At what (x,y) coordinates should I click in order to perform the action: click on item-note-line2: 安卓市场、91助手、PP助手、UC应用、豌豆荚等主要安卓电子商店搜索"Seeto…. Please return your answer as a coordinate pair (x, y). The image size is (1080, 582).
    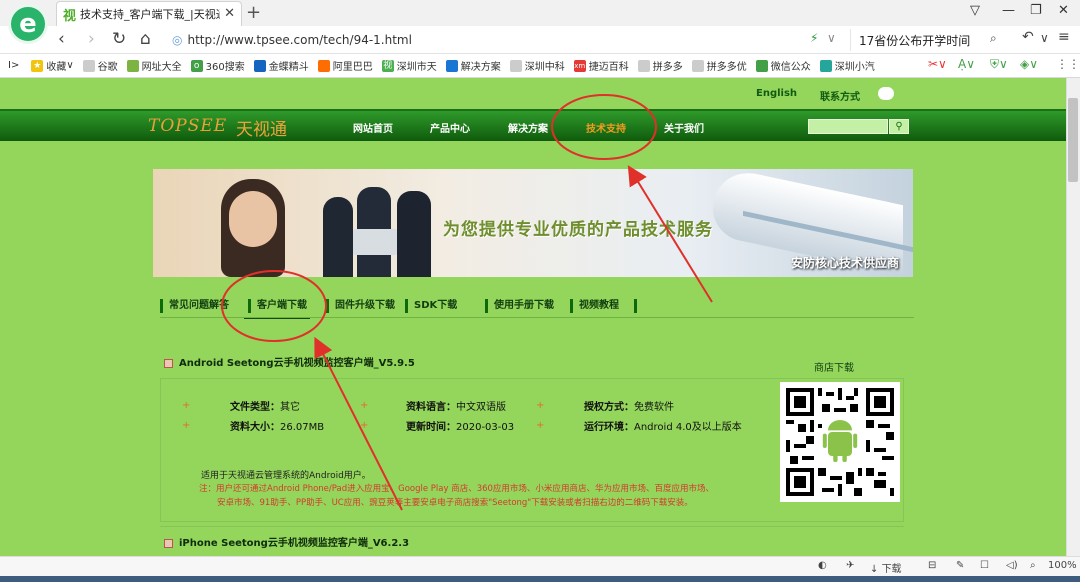
    Looking at the image, I should click on (455, 503).